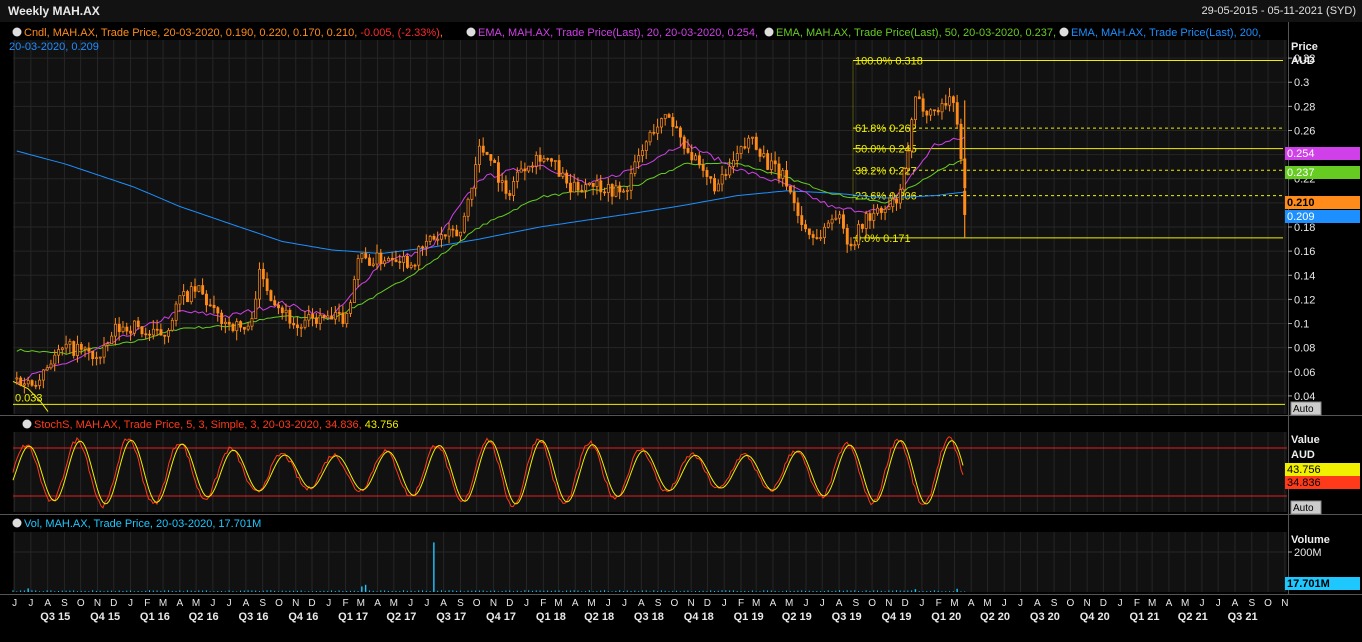 This screenshot has height=642, width=1362. What do you see at coordinates (1303, 61) in the screenshot?
I see `price-axis-unit: AUD` at bounding box center [1303, 61].